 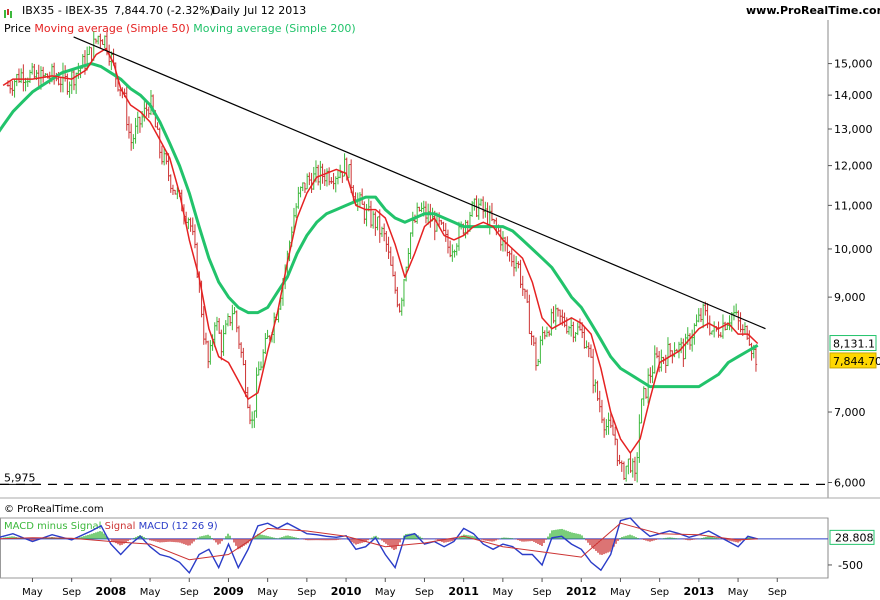 I want to click on price-tick-label: 15,000, so click(x=853, y=64).